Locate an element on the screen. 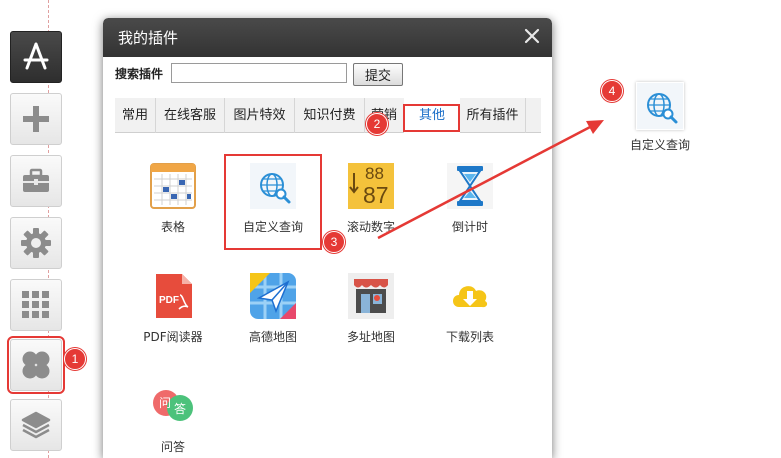 This screenshot has height=458, width=781. step-badge-4: 4 is located at coordinates (612, 91).